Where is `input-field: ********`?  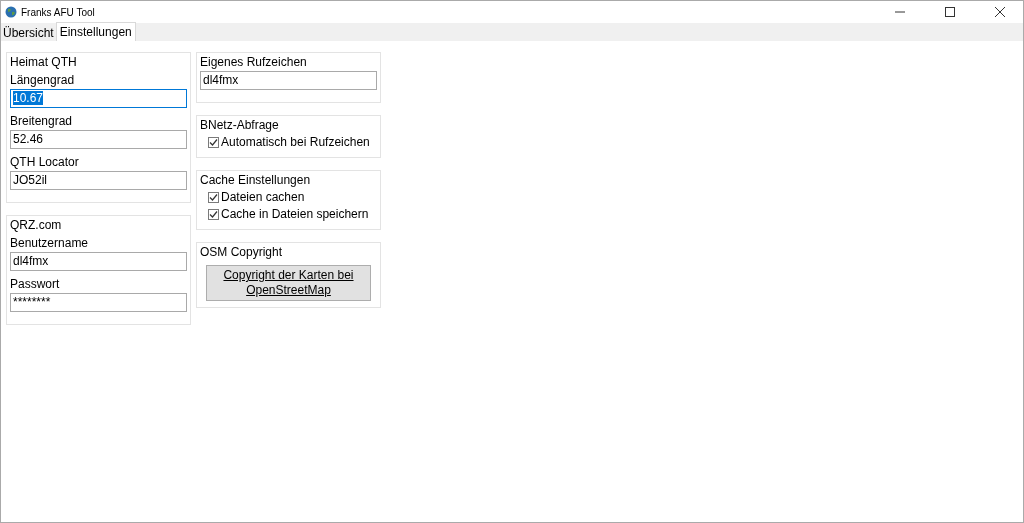 input-field: ******** is located at coordinates (98, 302).